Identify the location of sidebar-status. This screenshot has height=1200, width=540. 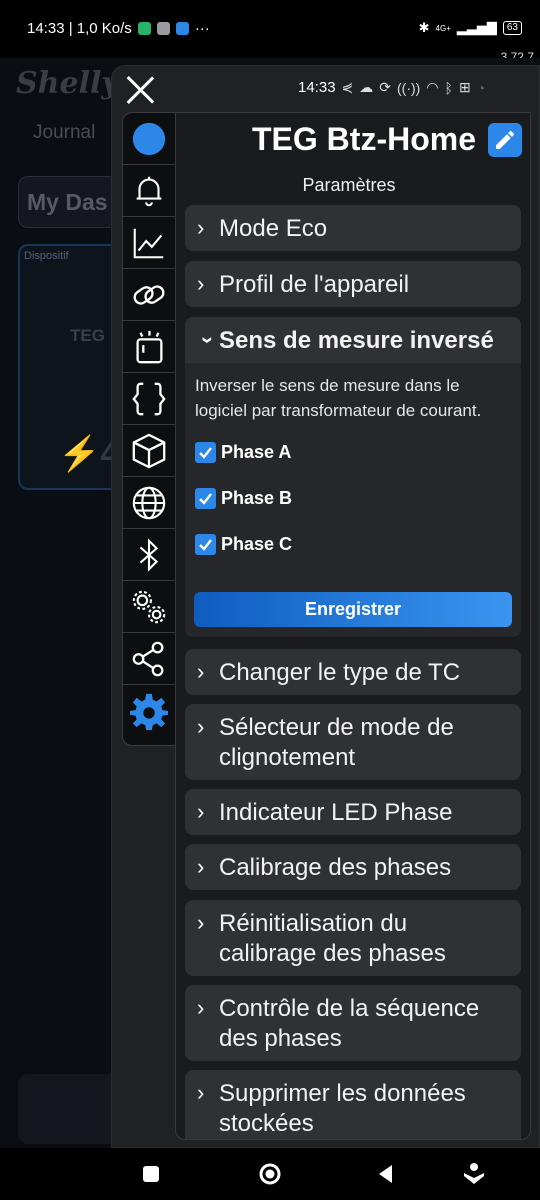
(149, 139).